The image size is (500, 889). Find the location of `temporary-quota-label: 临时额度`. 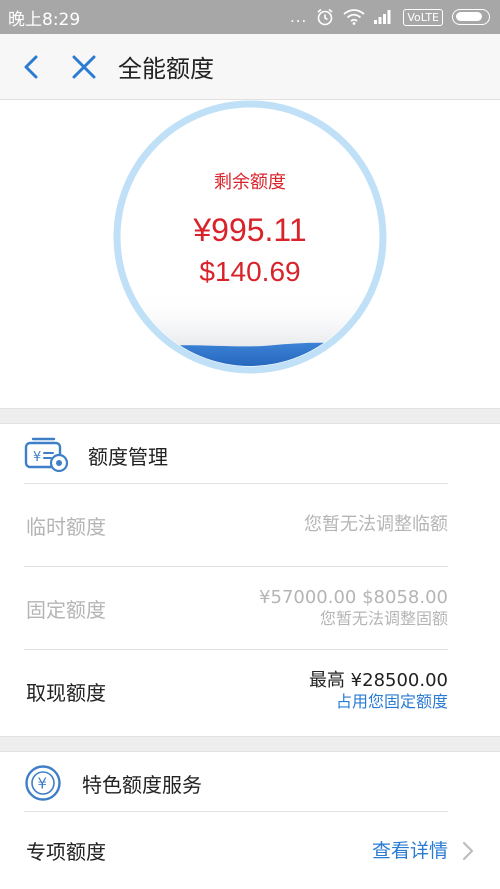

temporary-quota-label: 临时额度 is located at coordinates (66, 526).